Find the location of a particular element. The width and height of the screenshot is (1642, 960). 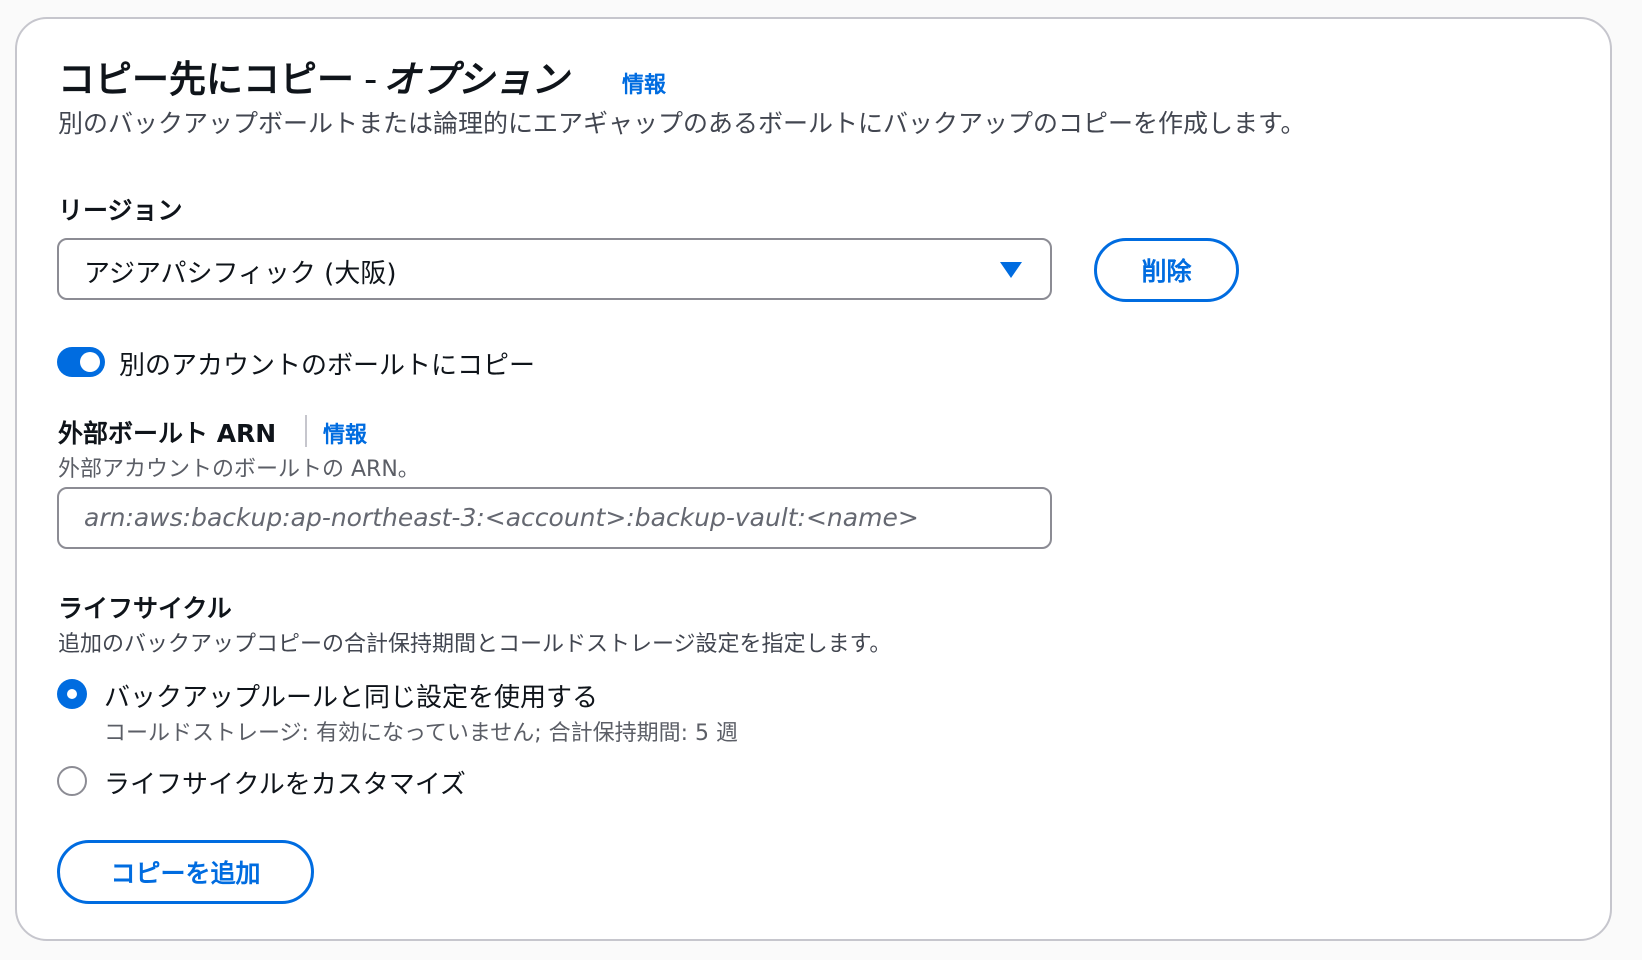

radio-same-as-rule-description: コールドストレージ: 有効になっていません; 合計保持期間: 5 週 is located at coordinates (421, 733).